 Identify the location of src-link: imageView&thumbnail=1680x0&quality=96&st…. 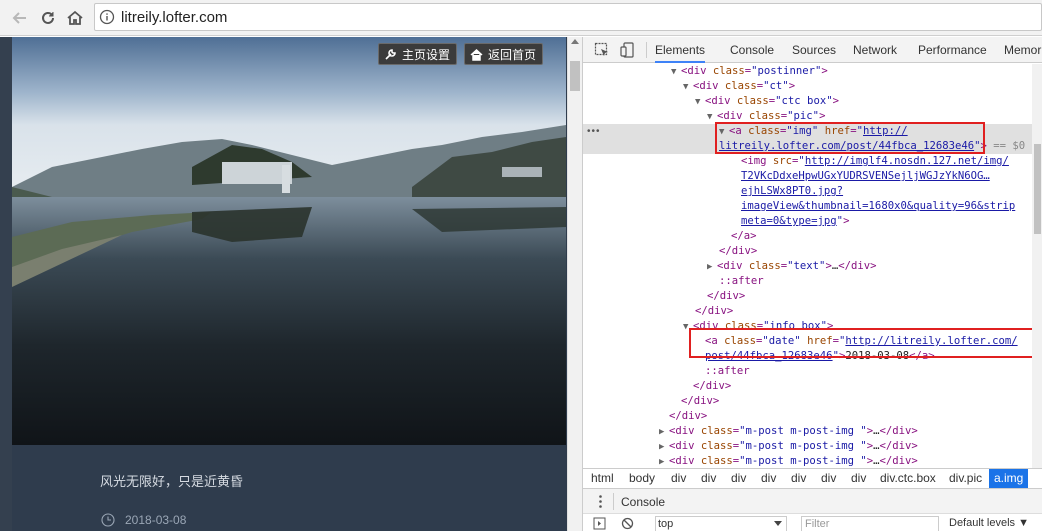
(878, 206).